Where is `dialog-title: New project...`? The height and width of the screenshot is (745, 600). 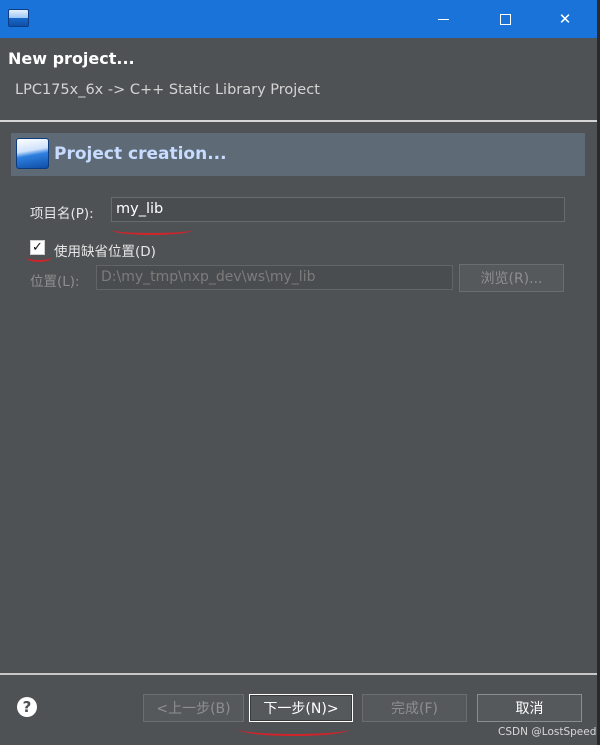
dialog-title: New project... is located at coordinates (71, 58).